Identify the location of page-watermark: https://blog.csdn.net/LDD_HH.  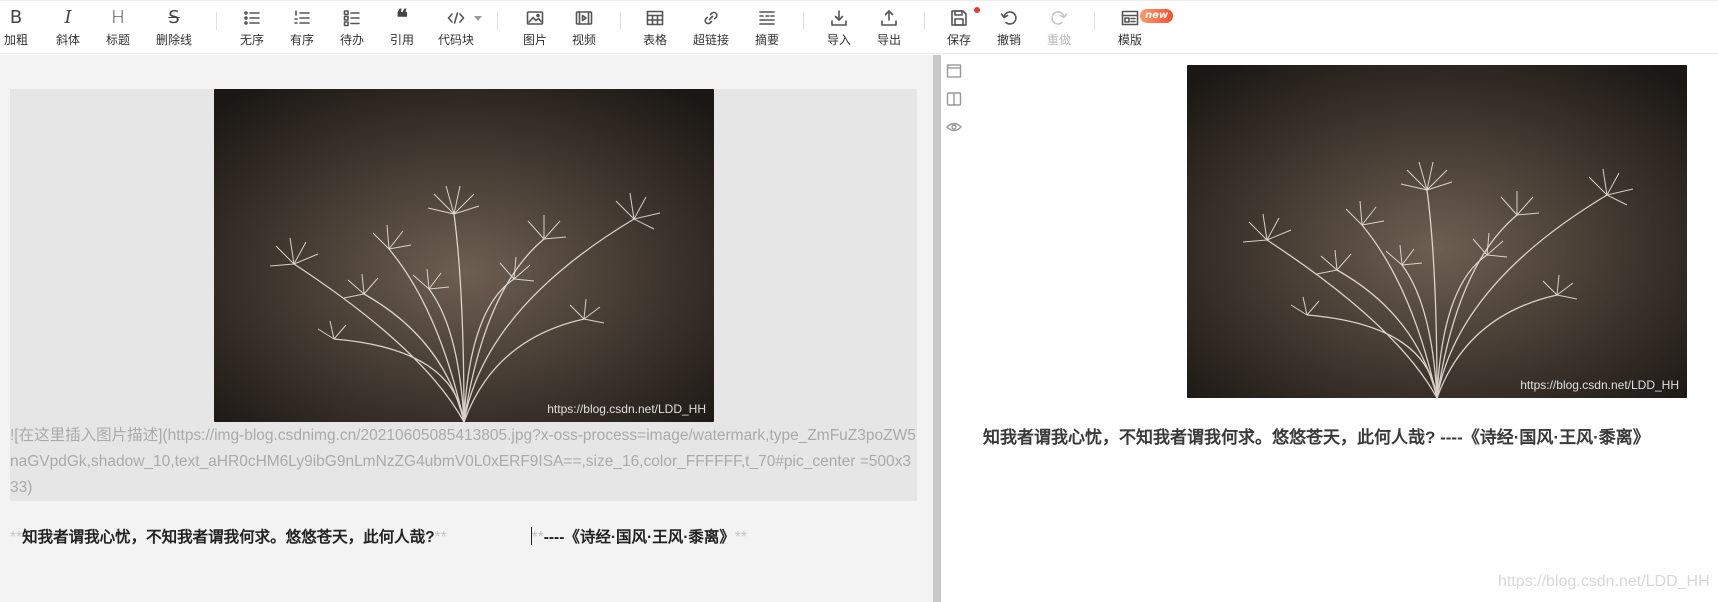
(1604, 581).